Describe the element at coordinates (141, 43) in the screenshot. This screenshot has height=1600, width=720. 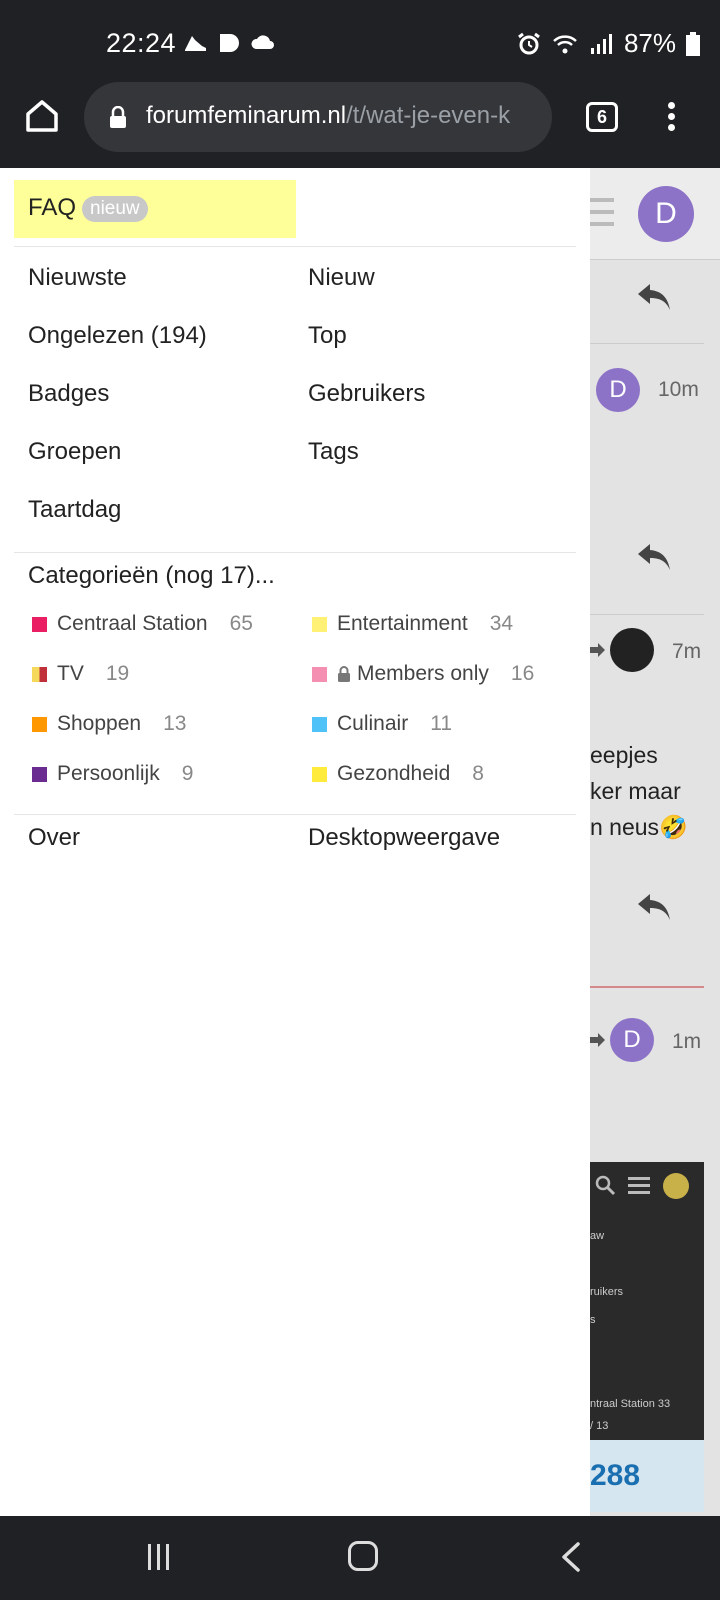
I see `status-time: 22:24` at that location.